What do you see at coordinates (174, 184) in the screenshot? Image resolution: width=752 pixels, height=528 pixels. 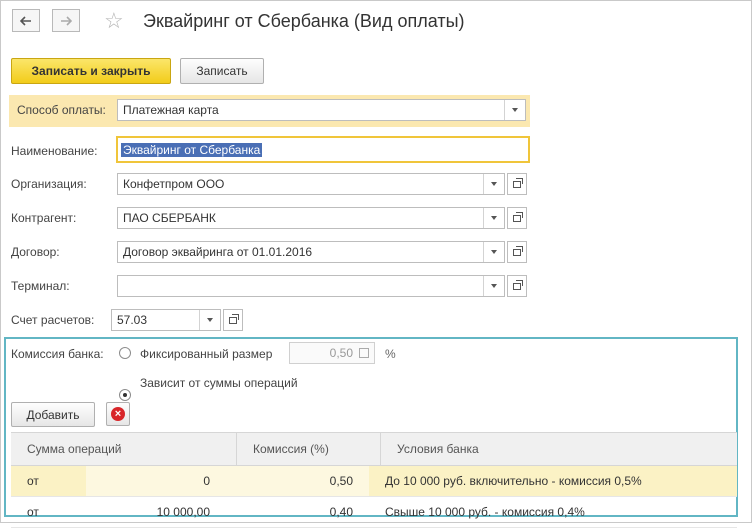 I see `organization-value: Конфетпром ООО` at bounding box center [174, 184].